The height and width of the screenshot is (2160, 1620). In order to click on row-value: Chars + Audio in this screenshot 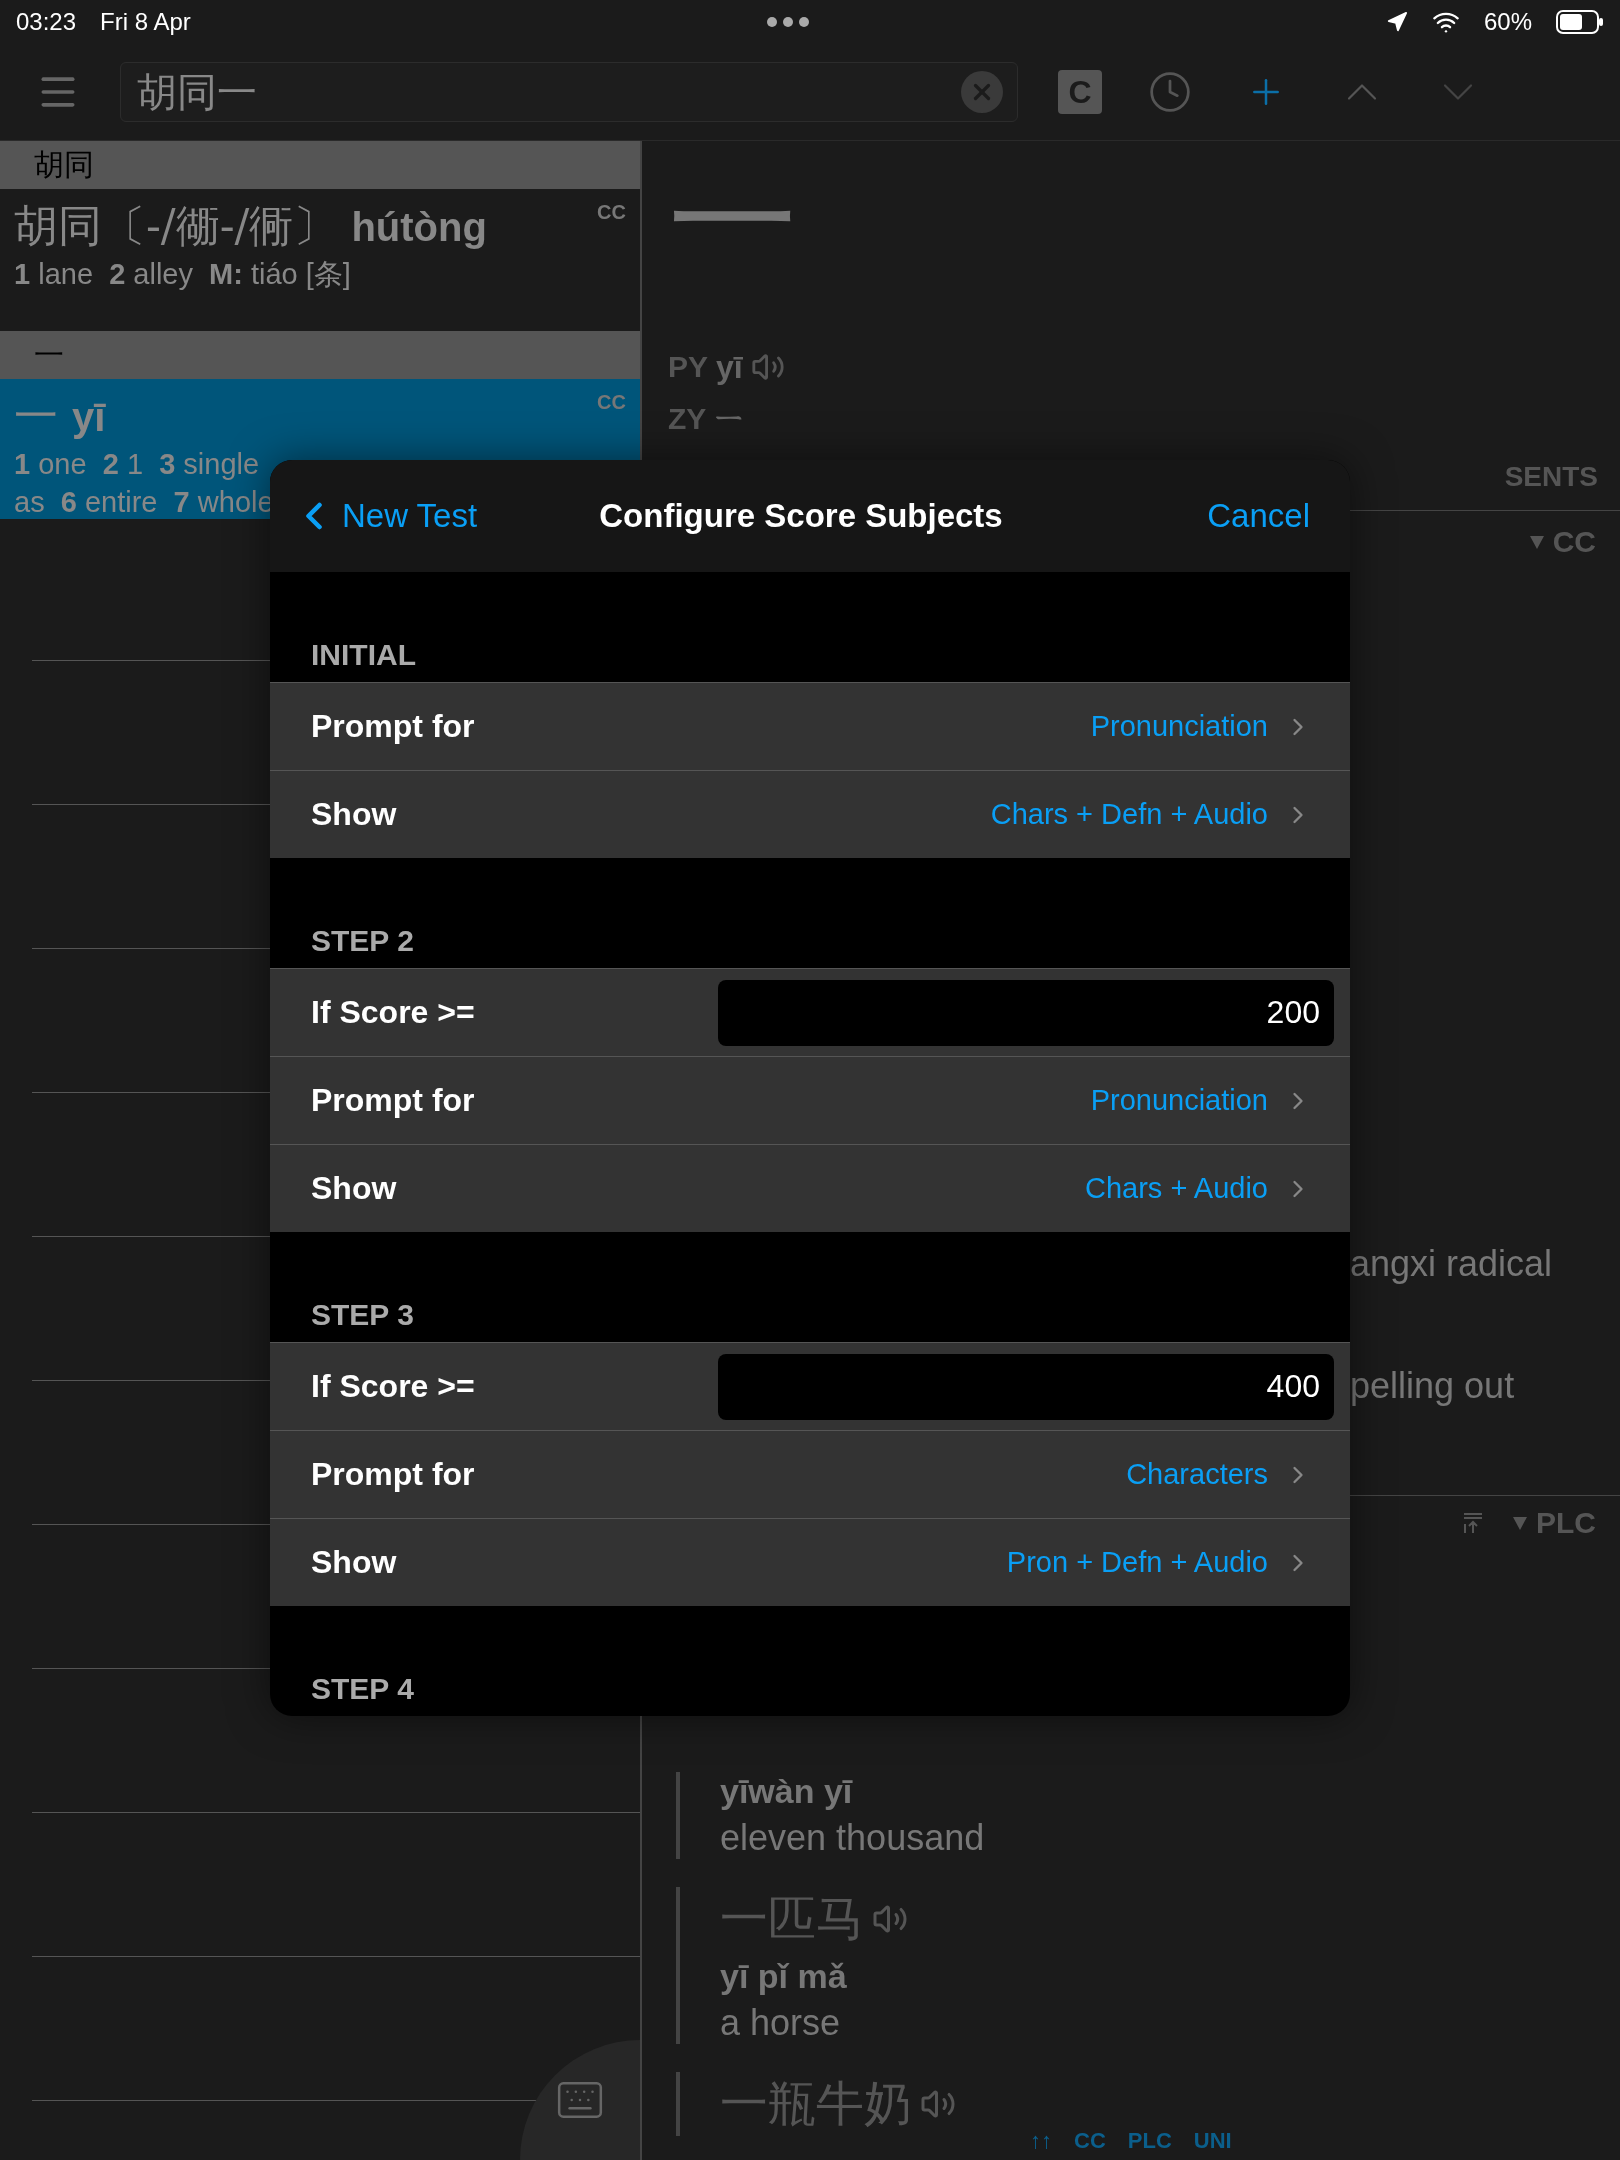, I will do `click(1176, 1188)`.